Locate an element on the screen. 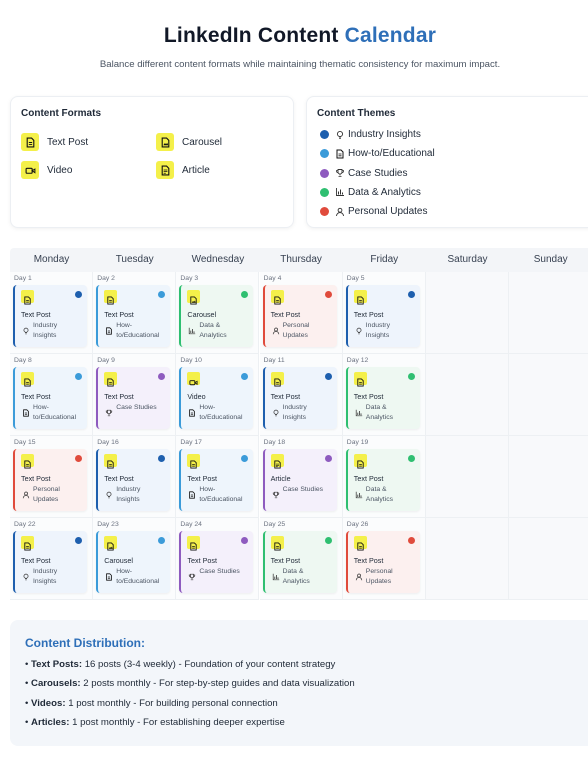  calendar-cell-day-1: Day 1 Text Post Industry Insights is located at coordinates (51, 313).